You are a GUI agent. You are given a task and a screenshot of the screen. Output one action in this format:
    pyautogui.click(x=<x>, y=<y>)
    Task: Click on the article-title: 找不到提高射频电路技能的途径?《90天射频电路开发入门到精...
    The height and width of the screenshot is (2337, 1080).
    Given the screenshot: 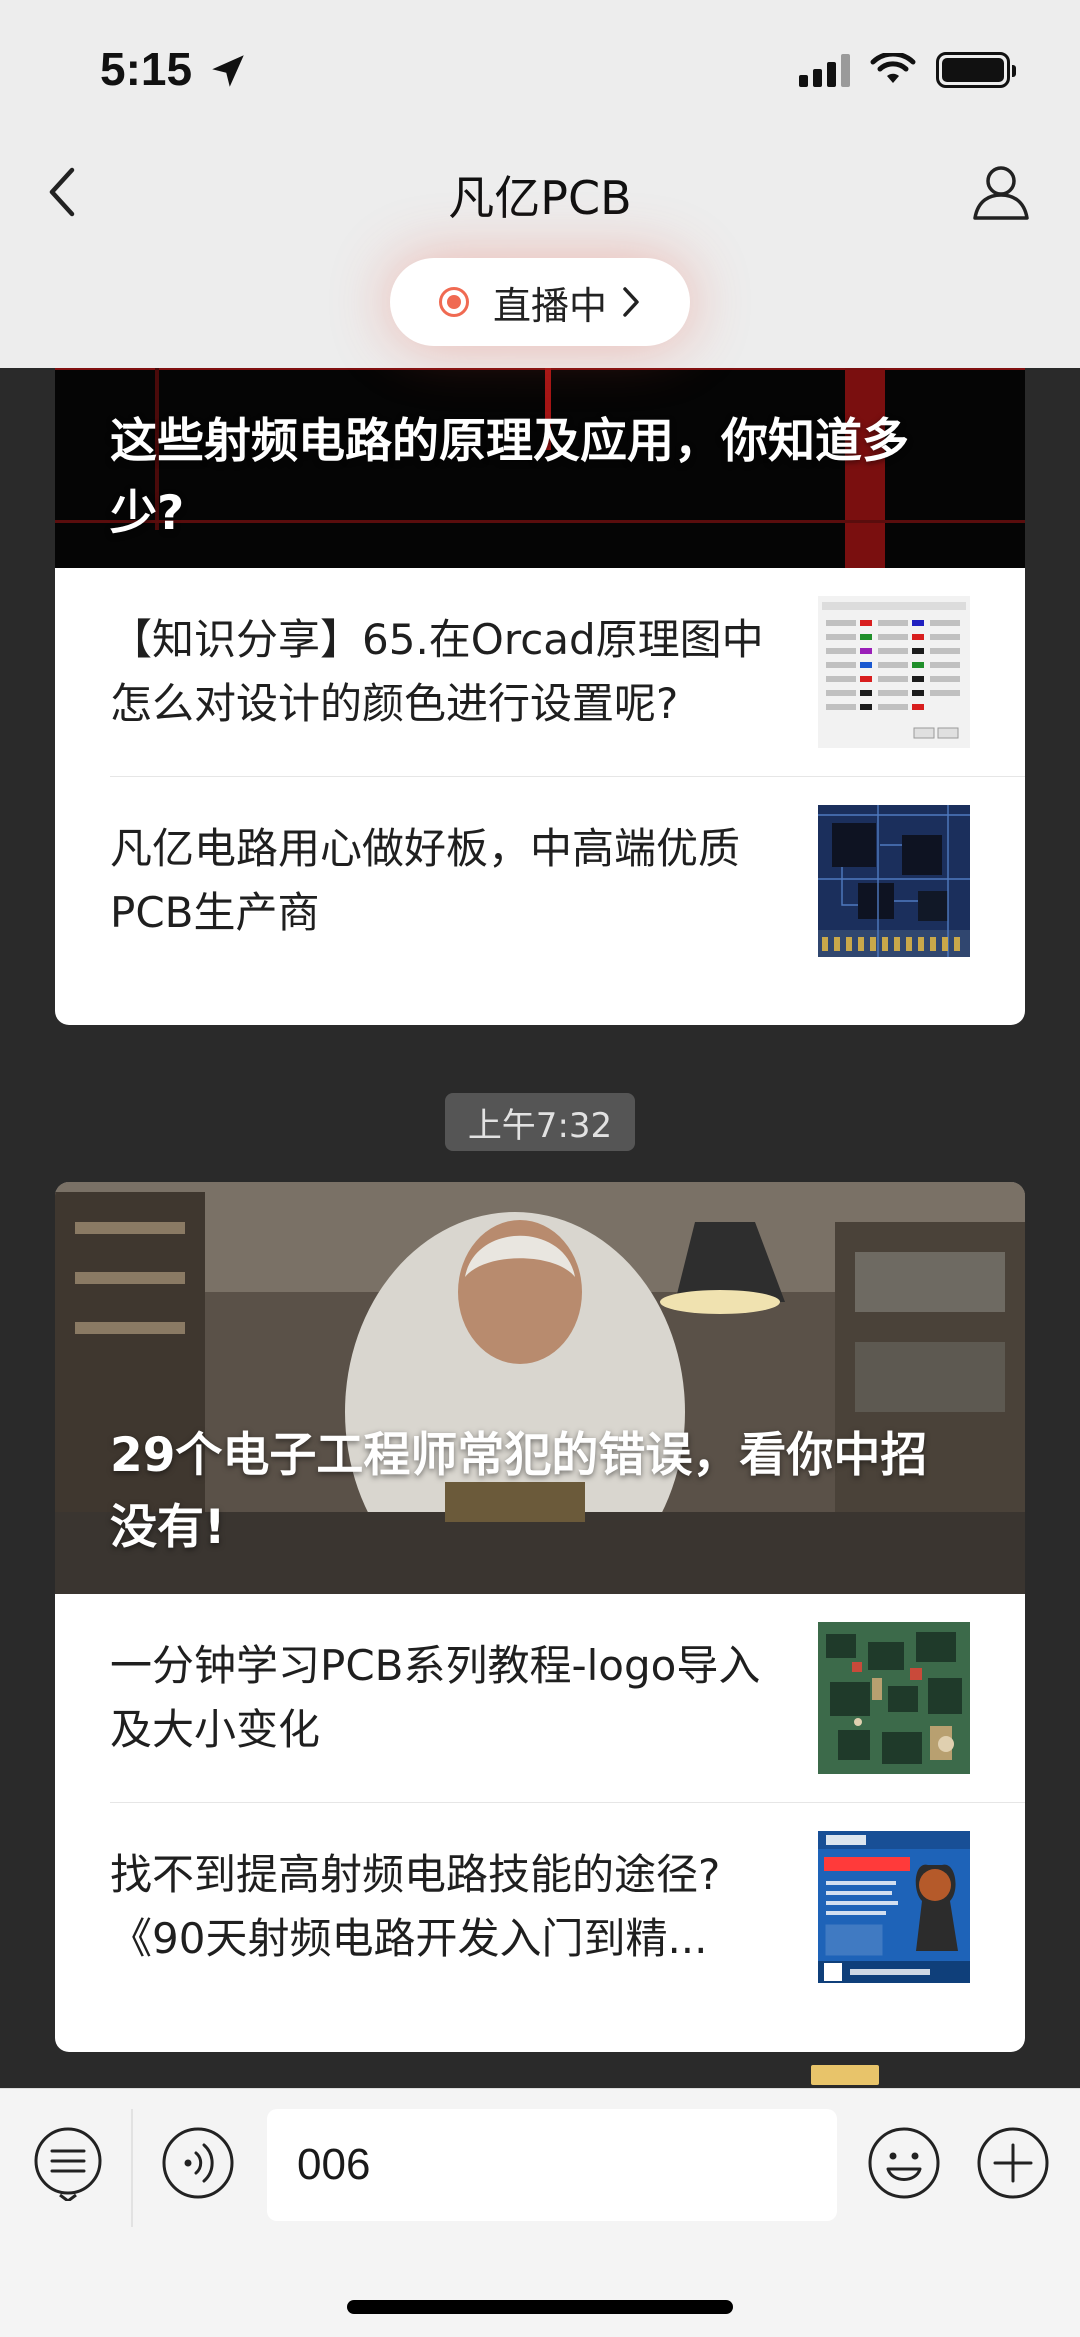 What is the action you would take?
    pyautogui.click(x=415, y=1906)
    